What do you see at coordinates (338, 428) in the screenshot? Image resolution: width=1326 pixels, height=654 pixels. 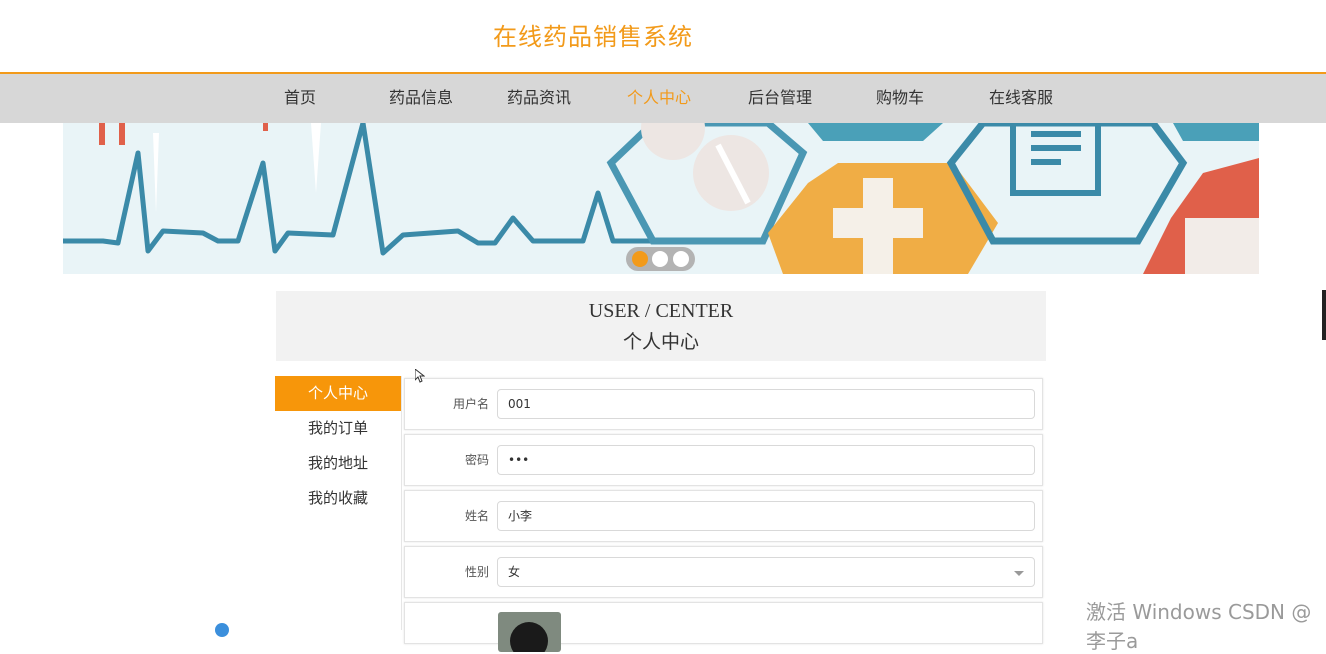 I see `sidebar-item-my-orders: 我的订单` at bounding box center [338, 428].